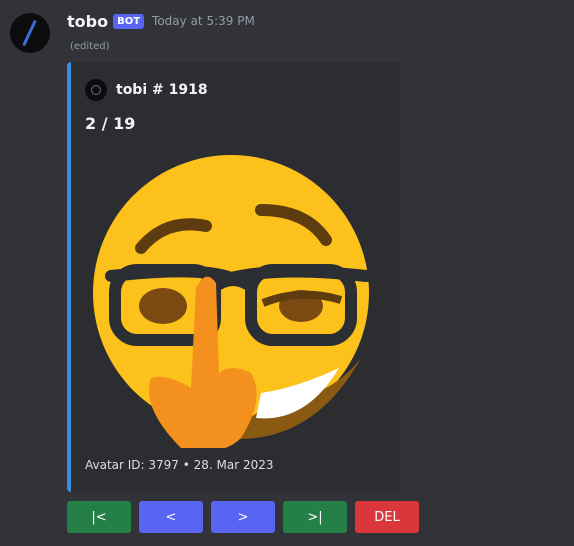 The width and height of the screenshot is (574, 546). Describe the element at coordinates (179, 465) in the screenshot. I see `embed-footer: Avatar ID: 3797 • 28. Mar 2023` at that location.